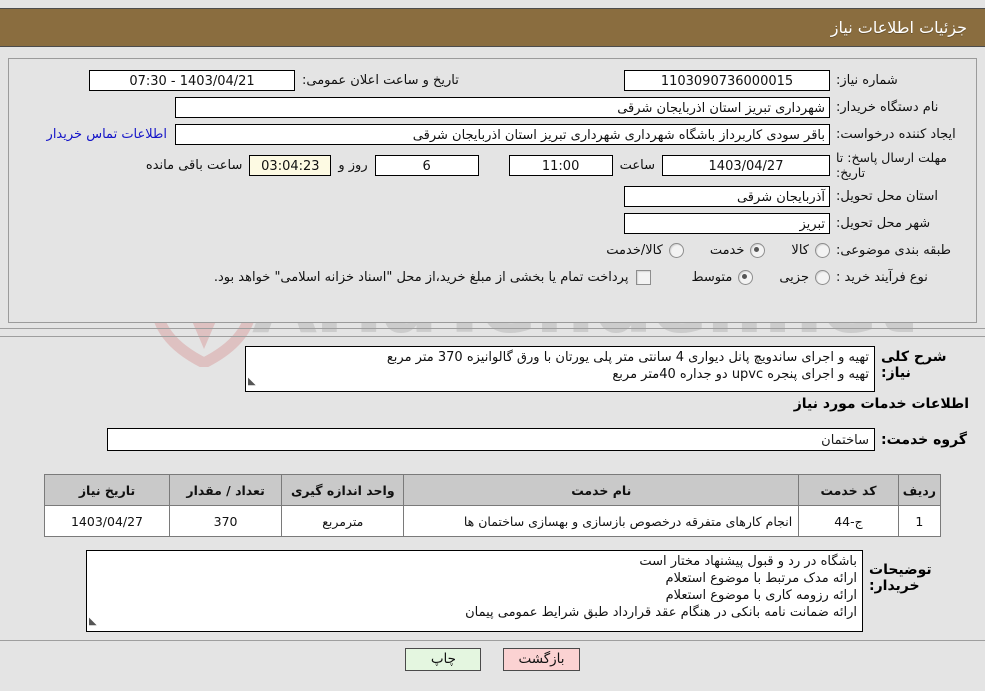 The height and width of the screenshot is (691, 985). I want to click on buyer-contact-link: اطلاعات تماس خریدار, so click(107, 134).